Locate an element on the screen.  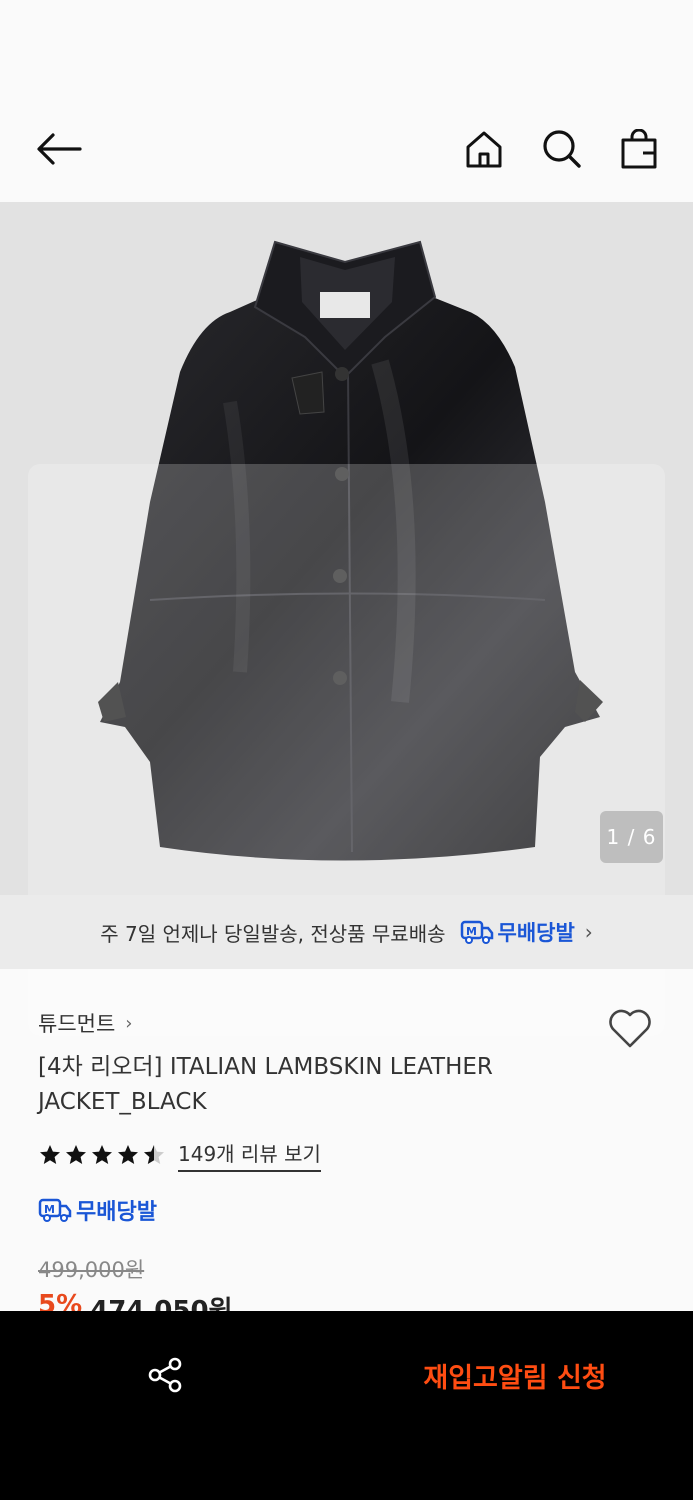
rating-row: 149개 리뷰 보기 is located at coordinates (179, 1155).